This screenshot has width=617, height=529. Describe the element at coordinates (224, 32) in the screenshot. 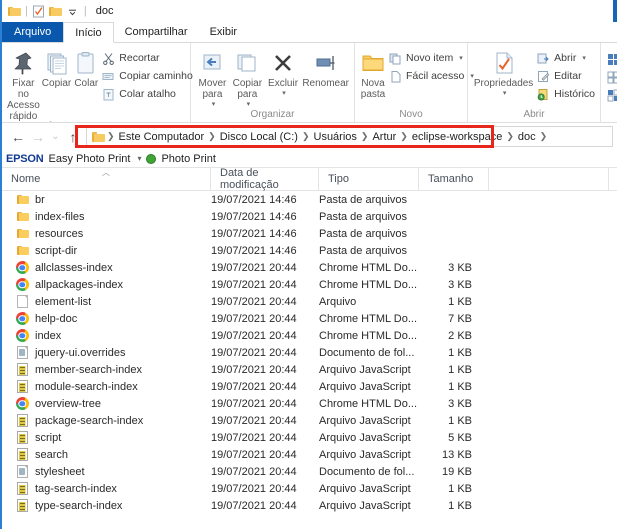

I see `tab-exibir: Exibir` at that location.